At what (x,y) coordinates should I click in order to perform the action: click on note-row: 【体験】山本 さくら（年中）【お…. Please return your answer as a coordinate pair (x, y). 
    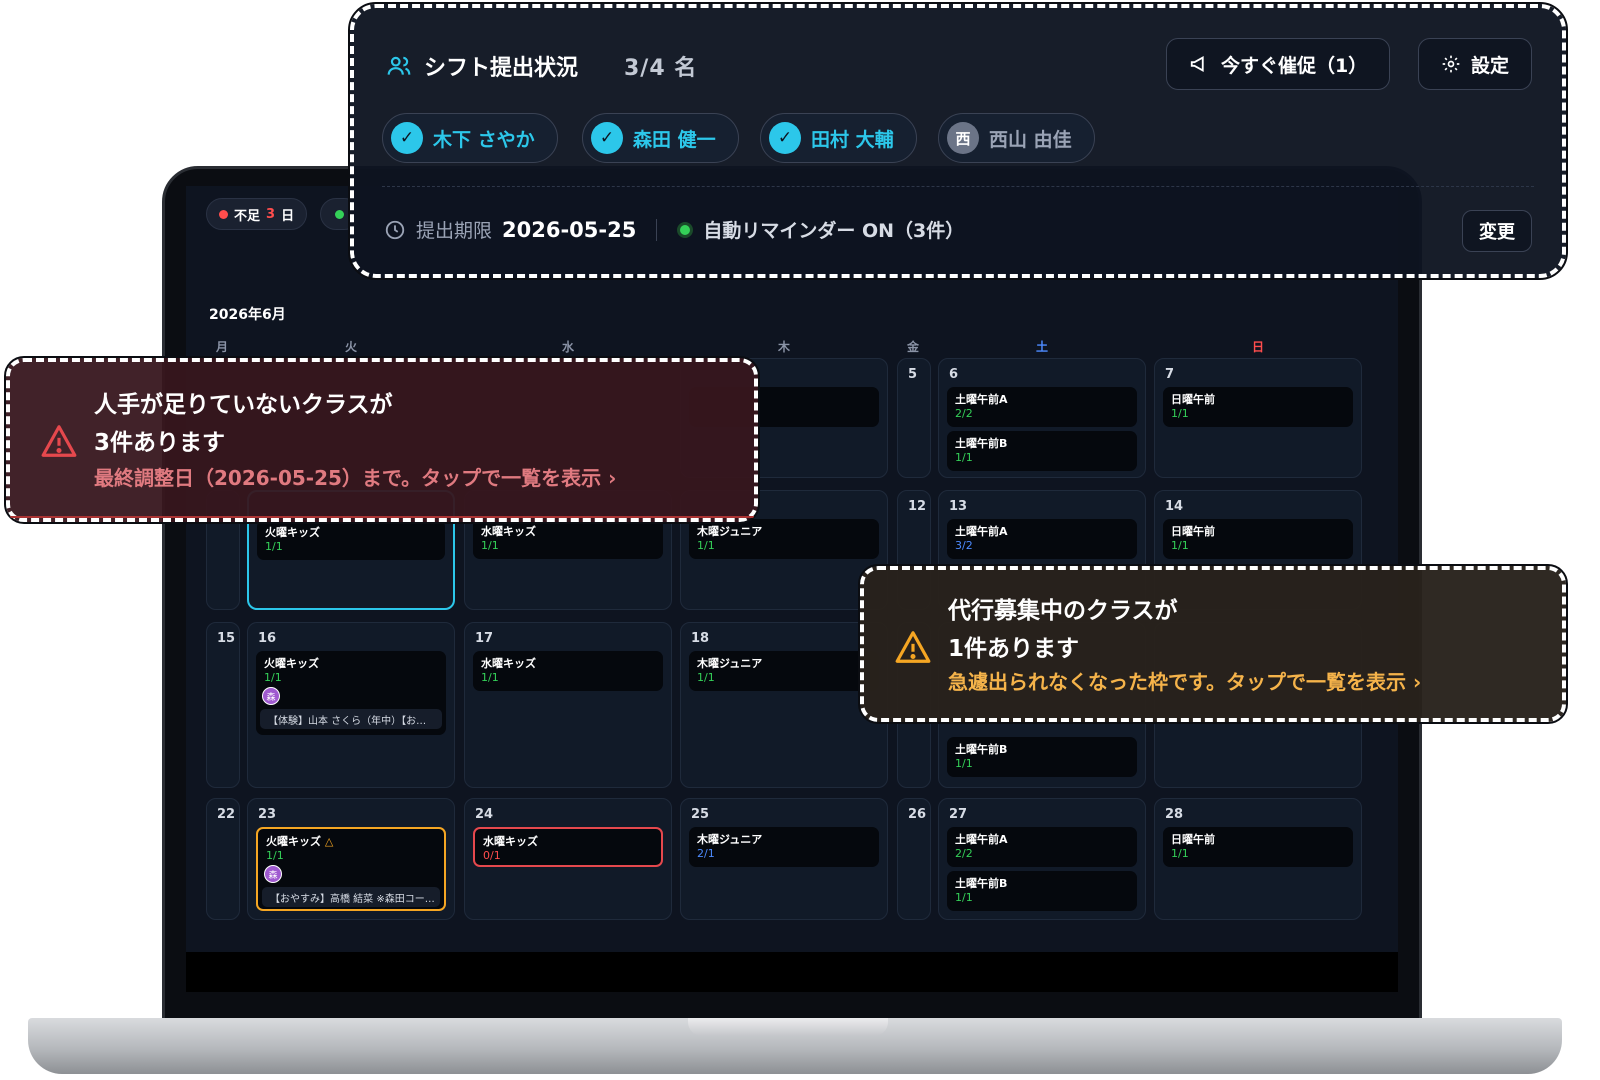
    Looking at the image, I should click on (351, 719).